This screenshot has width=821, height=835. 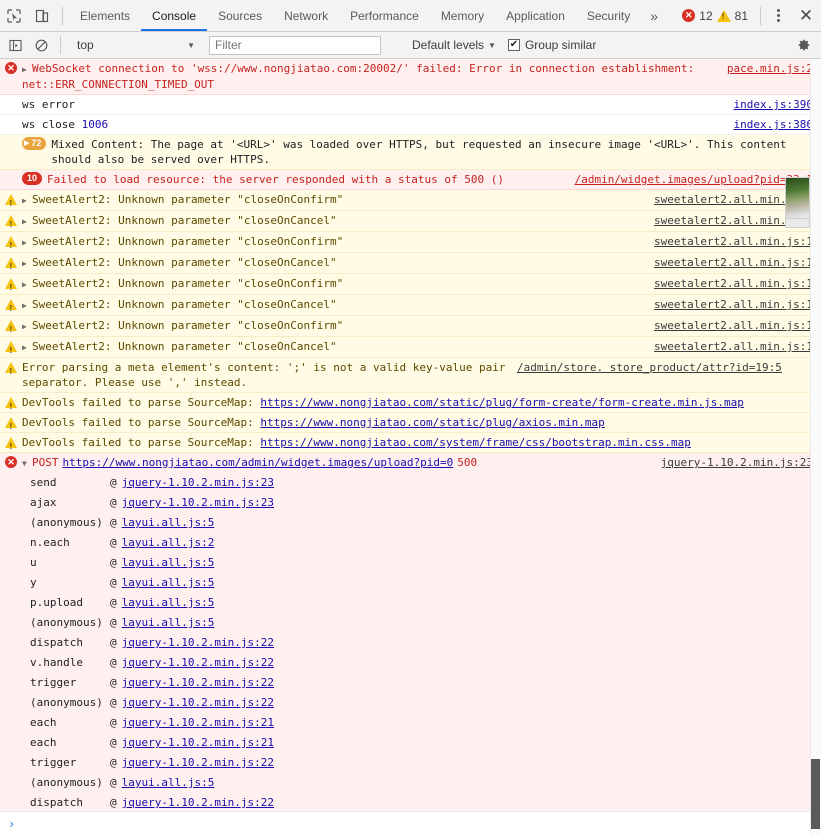 I want to click on close-devtools-icon: ✕, so click(x=806, y=16).